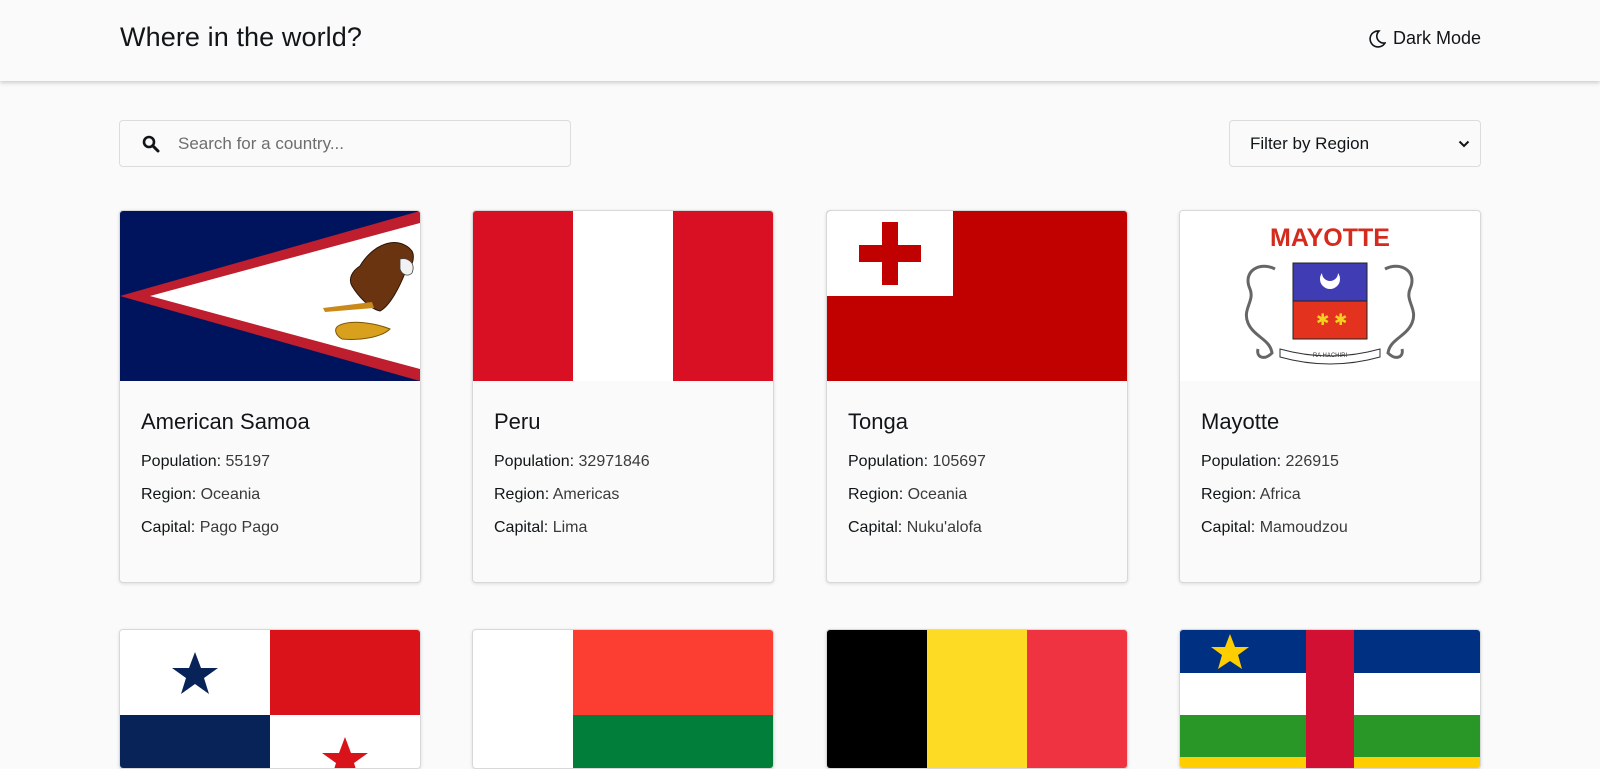 Image resolution: width=1600 pixels, height=769 pixels. What do you see at coordinates (248, 461) in the screenshot?
I see `population-value: 55197` at bounding box center [248, 461].